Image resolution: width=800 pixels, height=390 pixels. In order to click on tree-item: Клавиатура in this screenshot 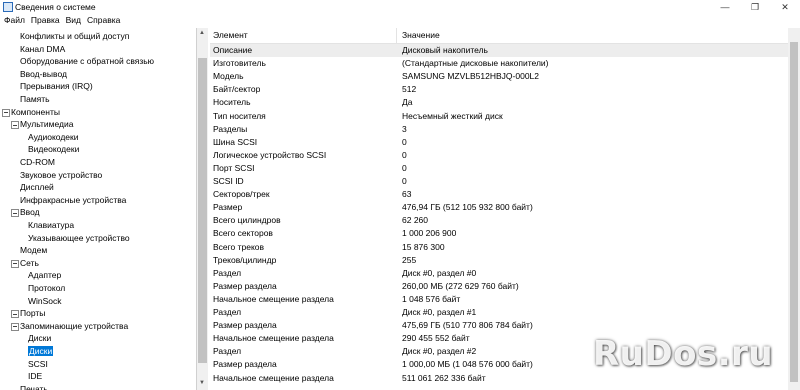, I will do `click(51, 225)`.